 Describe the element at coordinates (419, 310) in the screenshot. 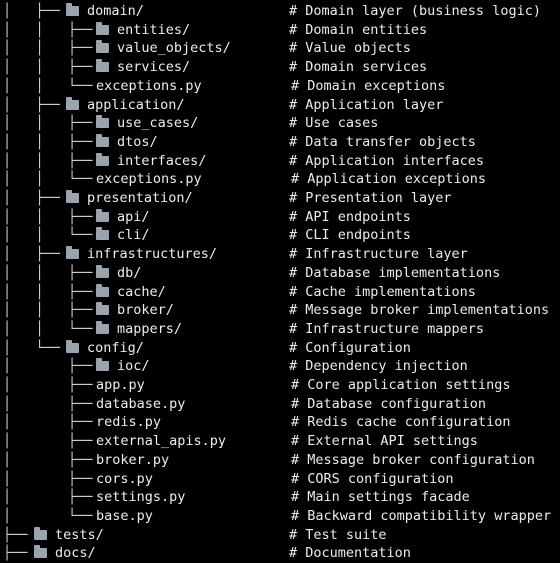

I see `entry-comment: # Message broker implementations` at that location.